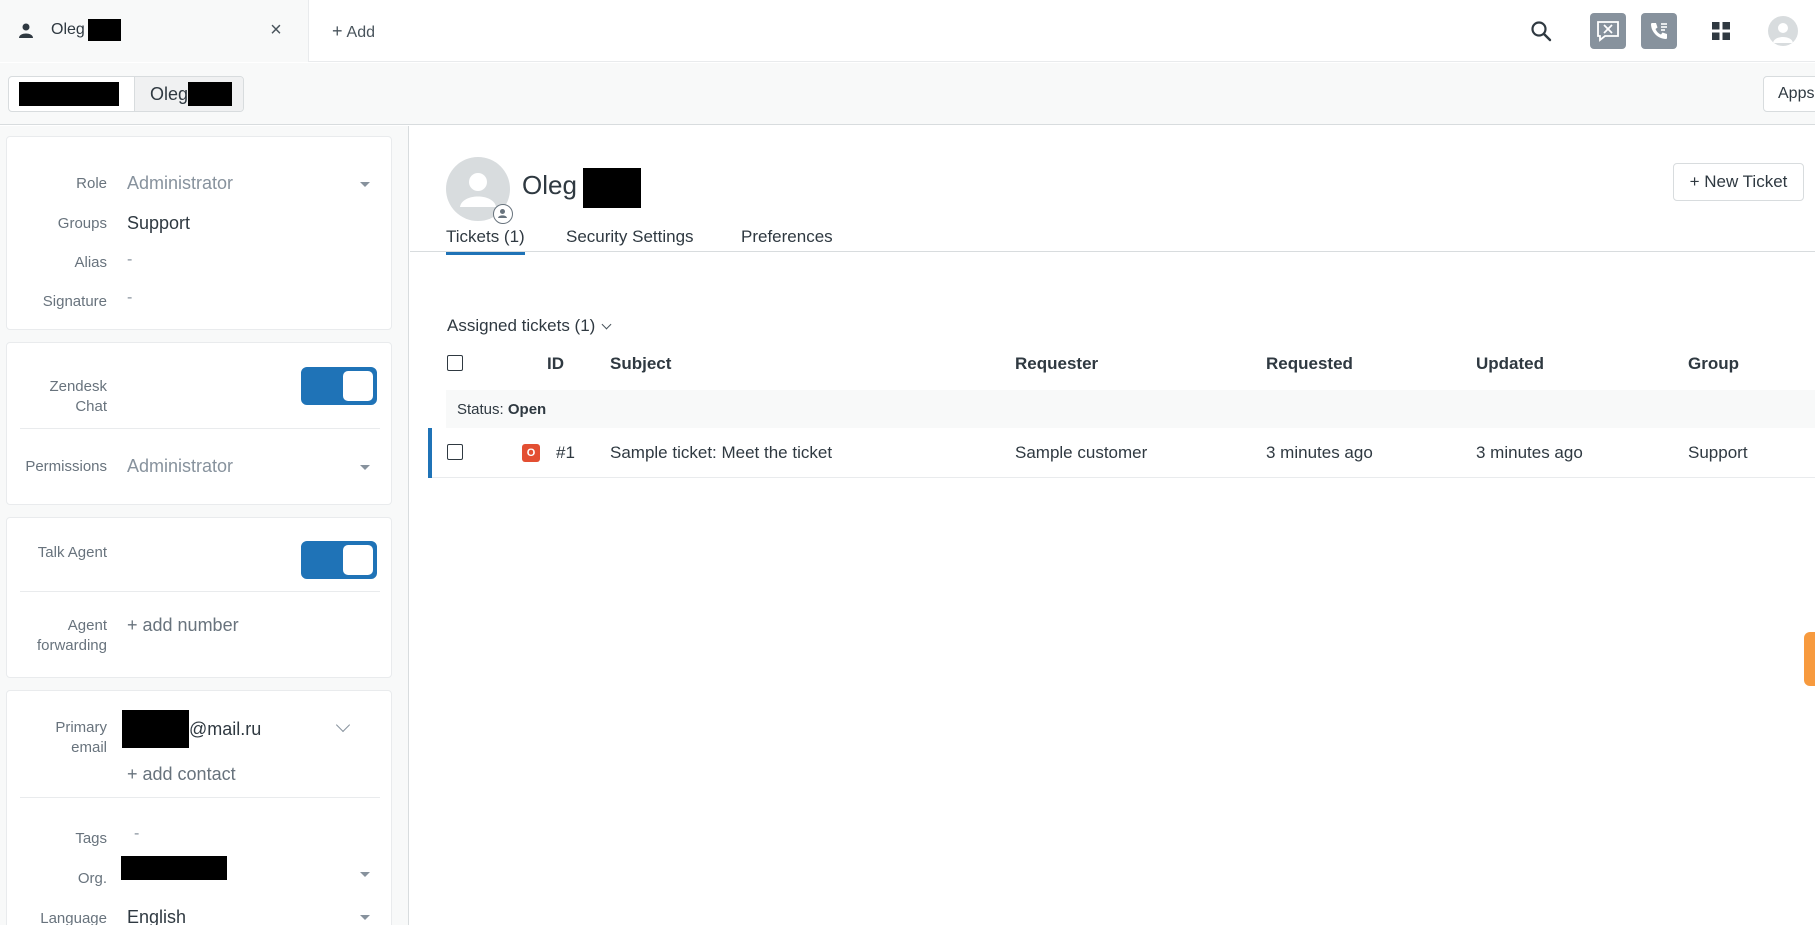  What do you see at coordinates (1718, 452) in the screenshot?
I see `ticket-group: Support` at bounding box center [1718, 452].